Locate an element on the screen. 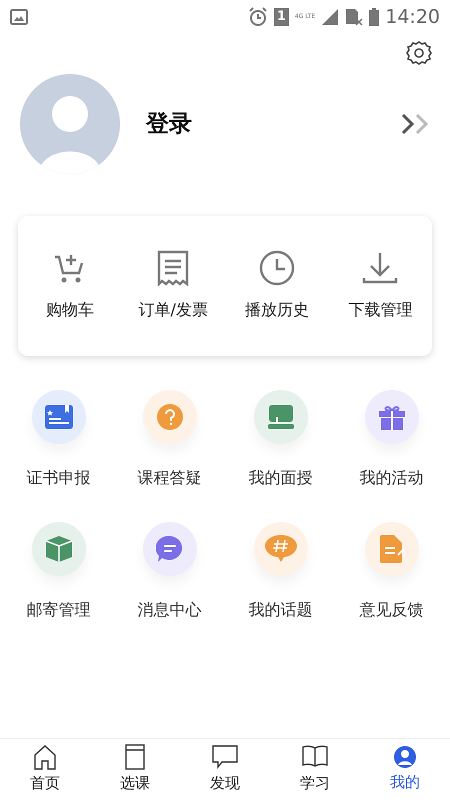 The image size is (450, 800). service-item: 意见反馈 is located at coordinates (391, 572).